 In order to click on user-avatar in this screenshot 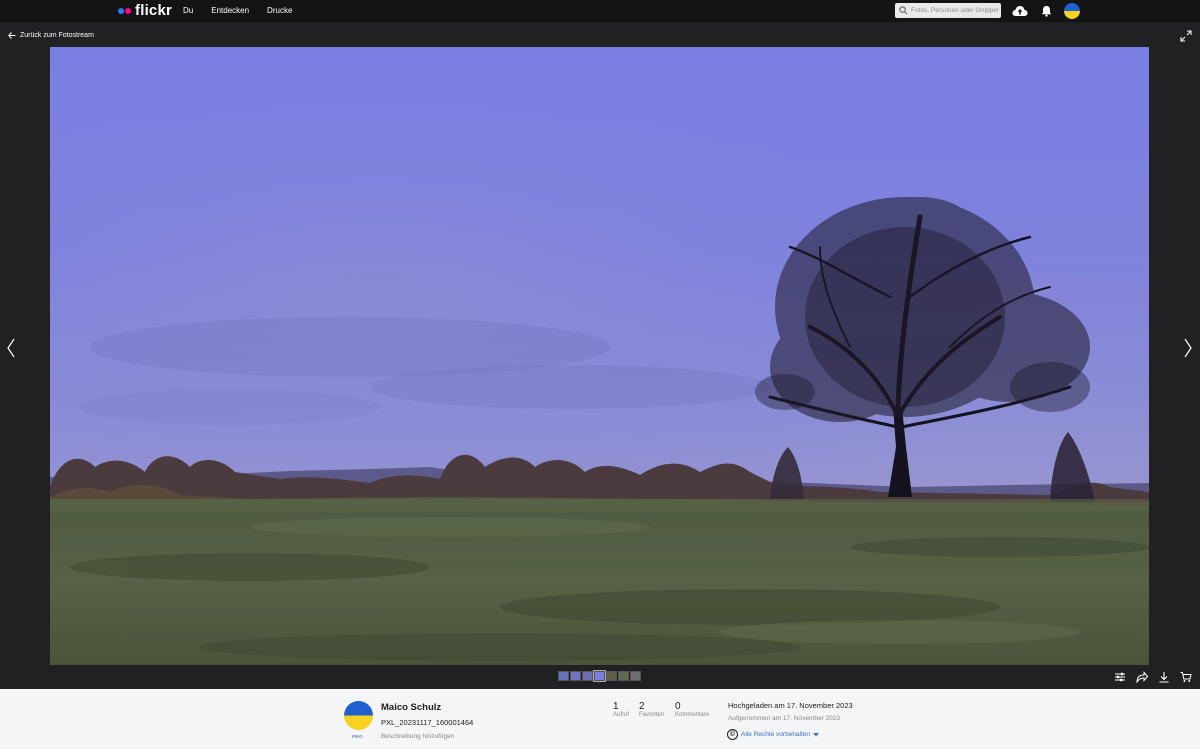, I will do `click(1072, 11)`.